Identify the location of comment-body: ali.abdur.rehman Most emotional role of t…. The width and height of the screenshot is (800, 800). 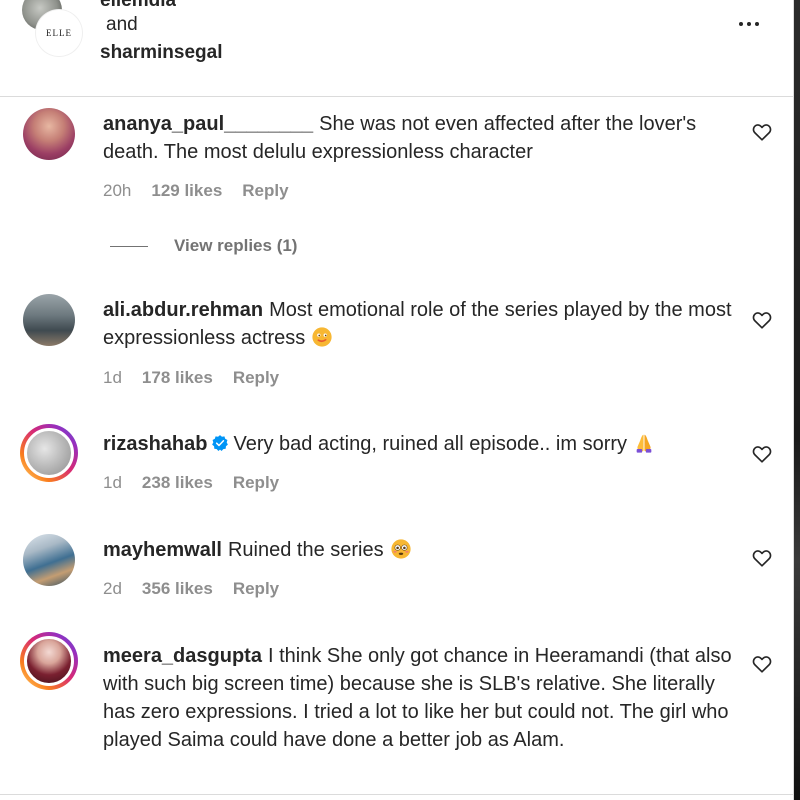
(418, 324).